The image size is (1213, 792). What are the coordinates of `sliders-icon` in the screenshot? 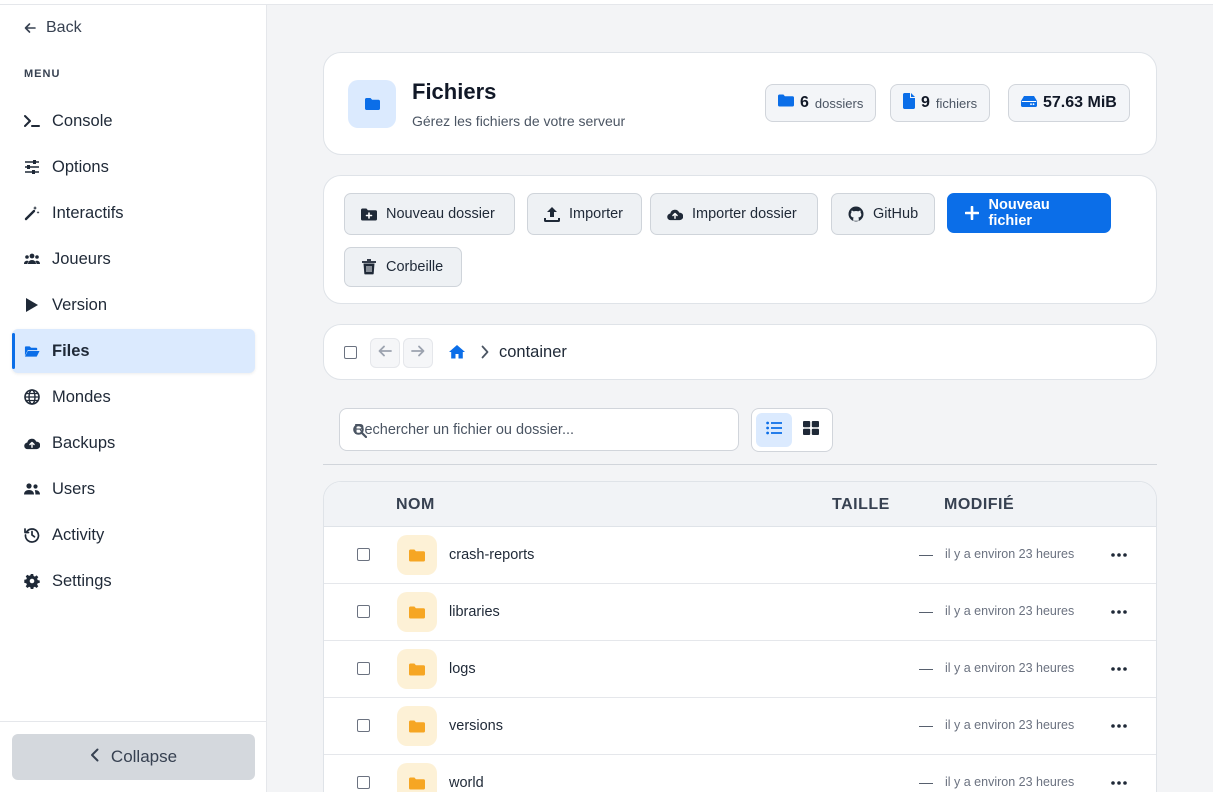 It's located at (32, 167).